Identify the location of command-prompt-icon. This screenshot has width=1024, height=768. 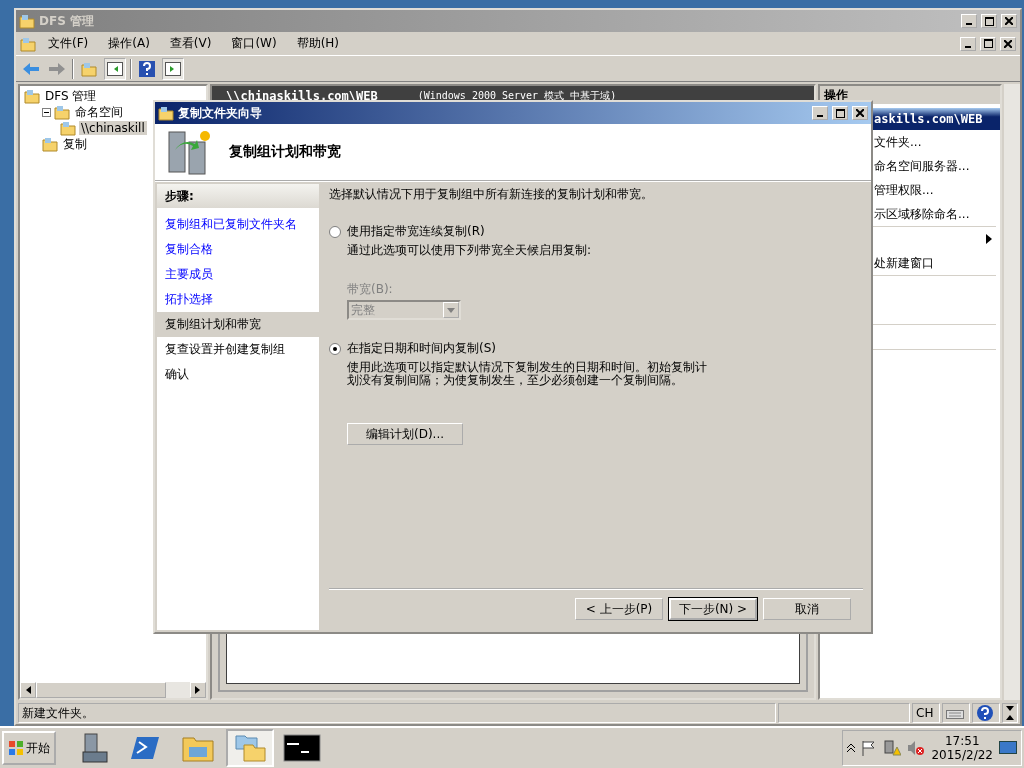
(302, 748).